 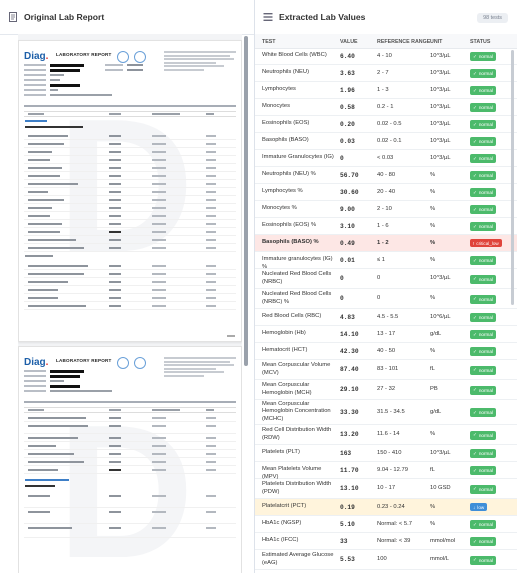 What do you see at coordinates (386, 17) in the screenshot?
I see `extracted-values-header: Extracted Lab Values 98 tests` at bounding box center [386, 17].